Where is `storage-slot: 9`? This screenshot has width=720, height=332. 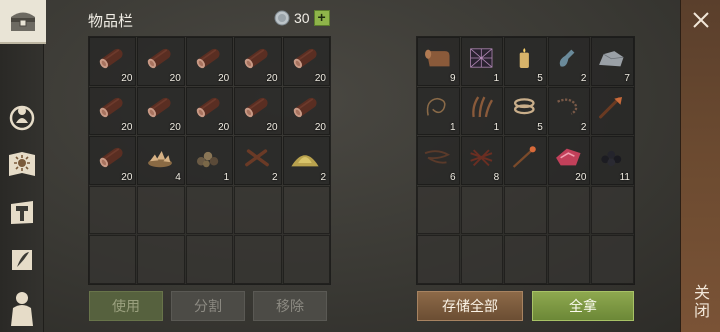 storage-slot: 9 is located at coordinates (438, 61).